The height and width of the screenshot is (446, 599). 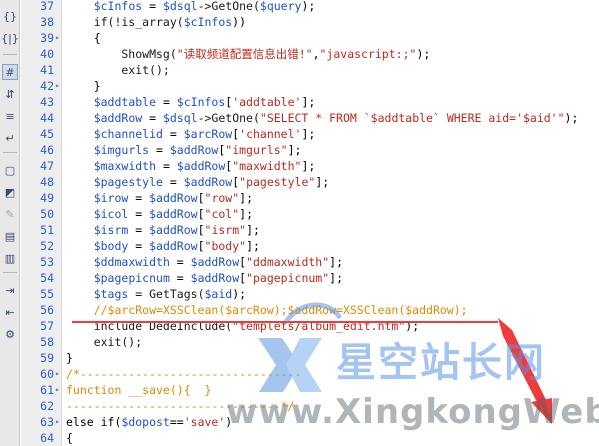 What do you see at coordinates (47, 150) in the screenshot?
I see `line-number: 46` at bounding box center [47, 150].